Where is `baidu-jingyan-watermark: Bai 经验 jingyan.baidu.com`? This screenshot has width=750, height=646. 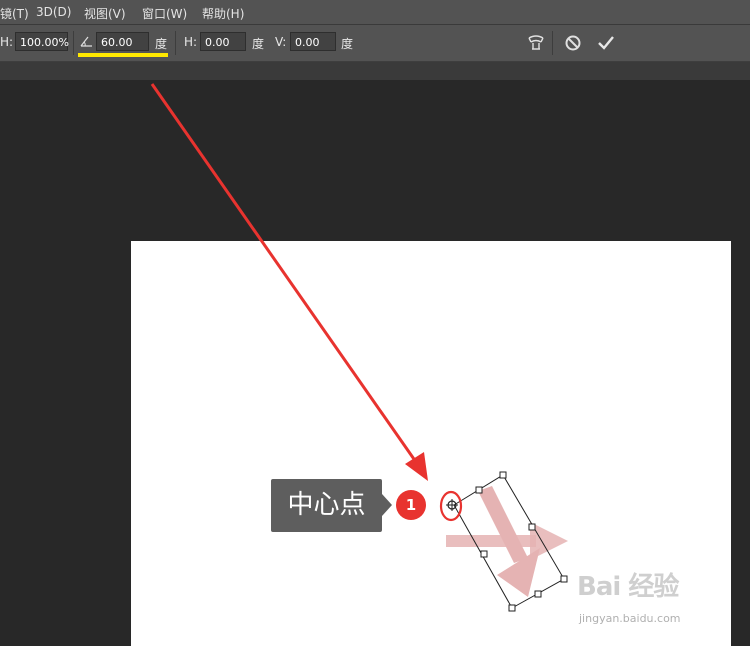 baidu-jingyan-watermark: Bai 经验 jingyan.baidu.com is located at coordinates (629, 595).